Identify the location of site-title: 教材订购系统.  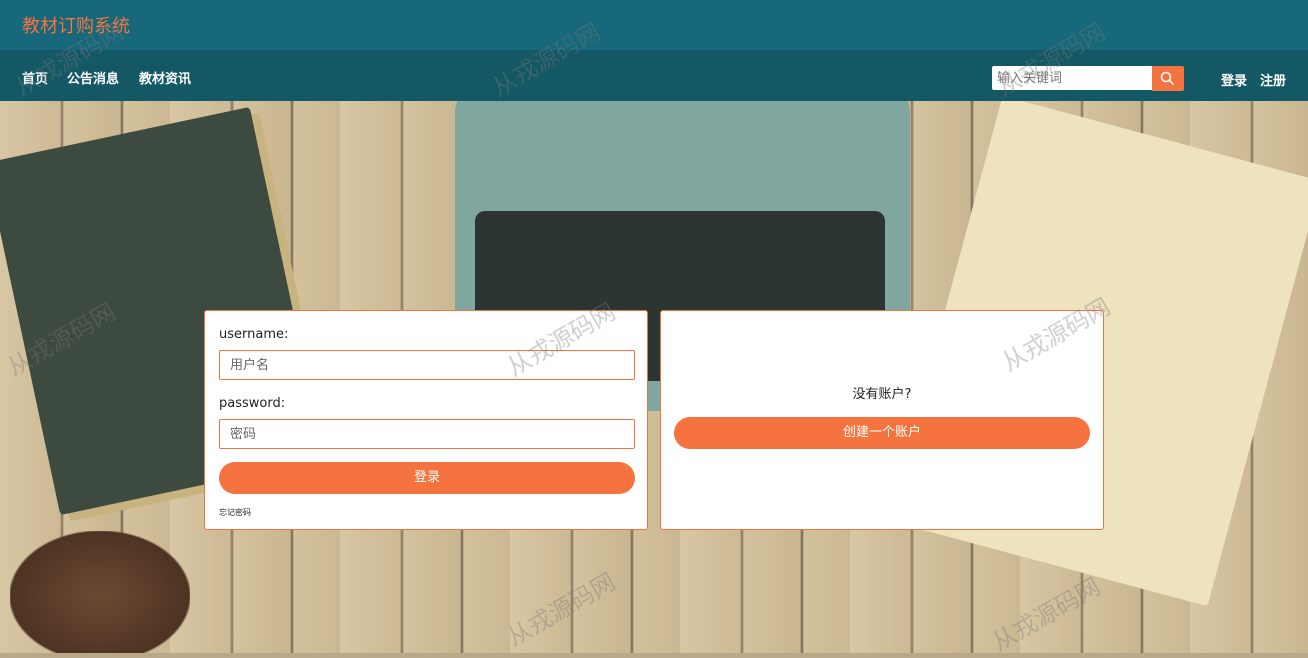
(76, 25).